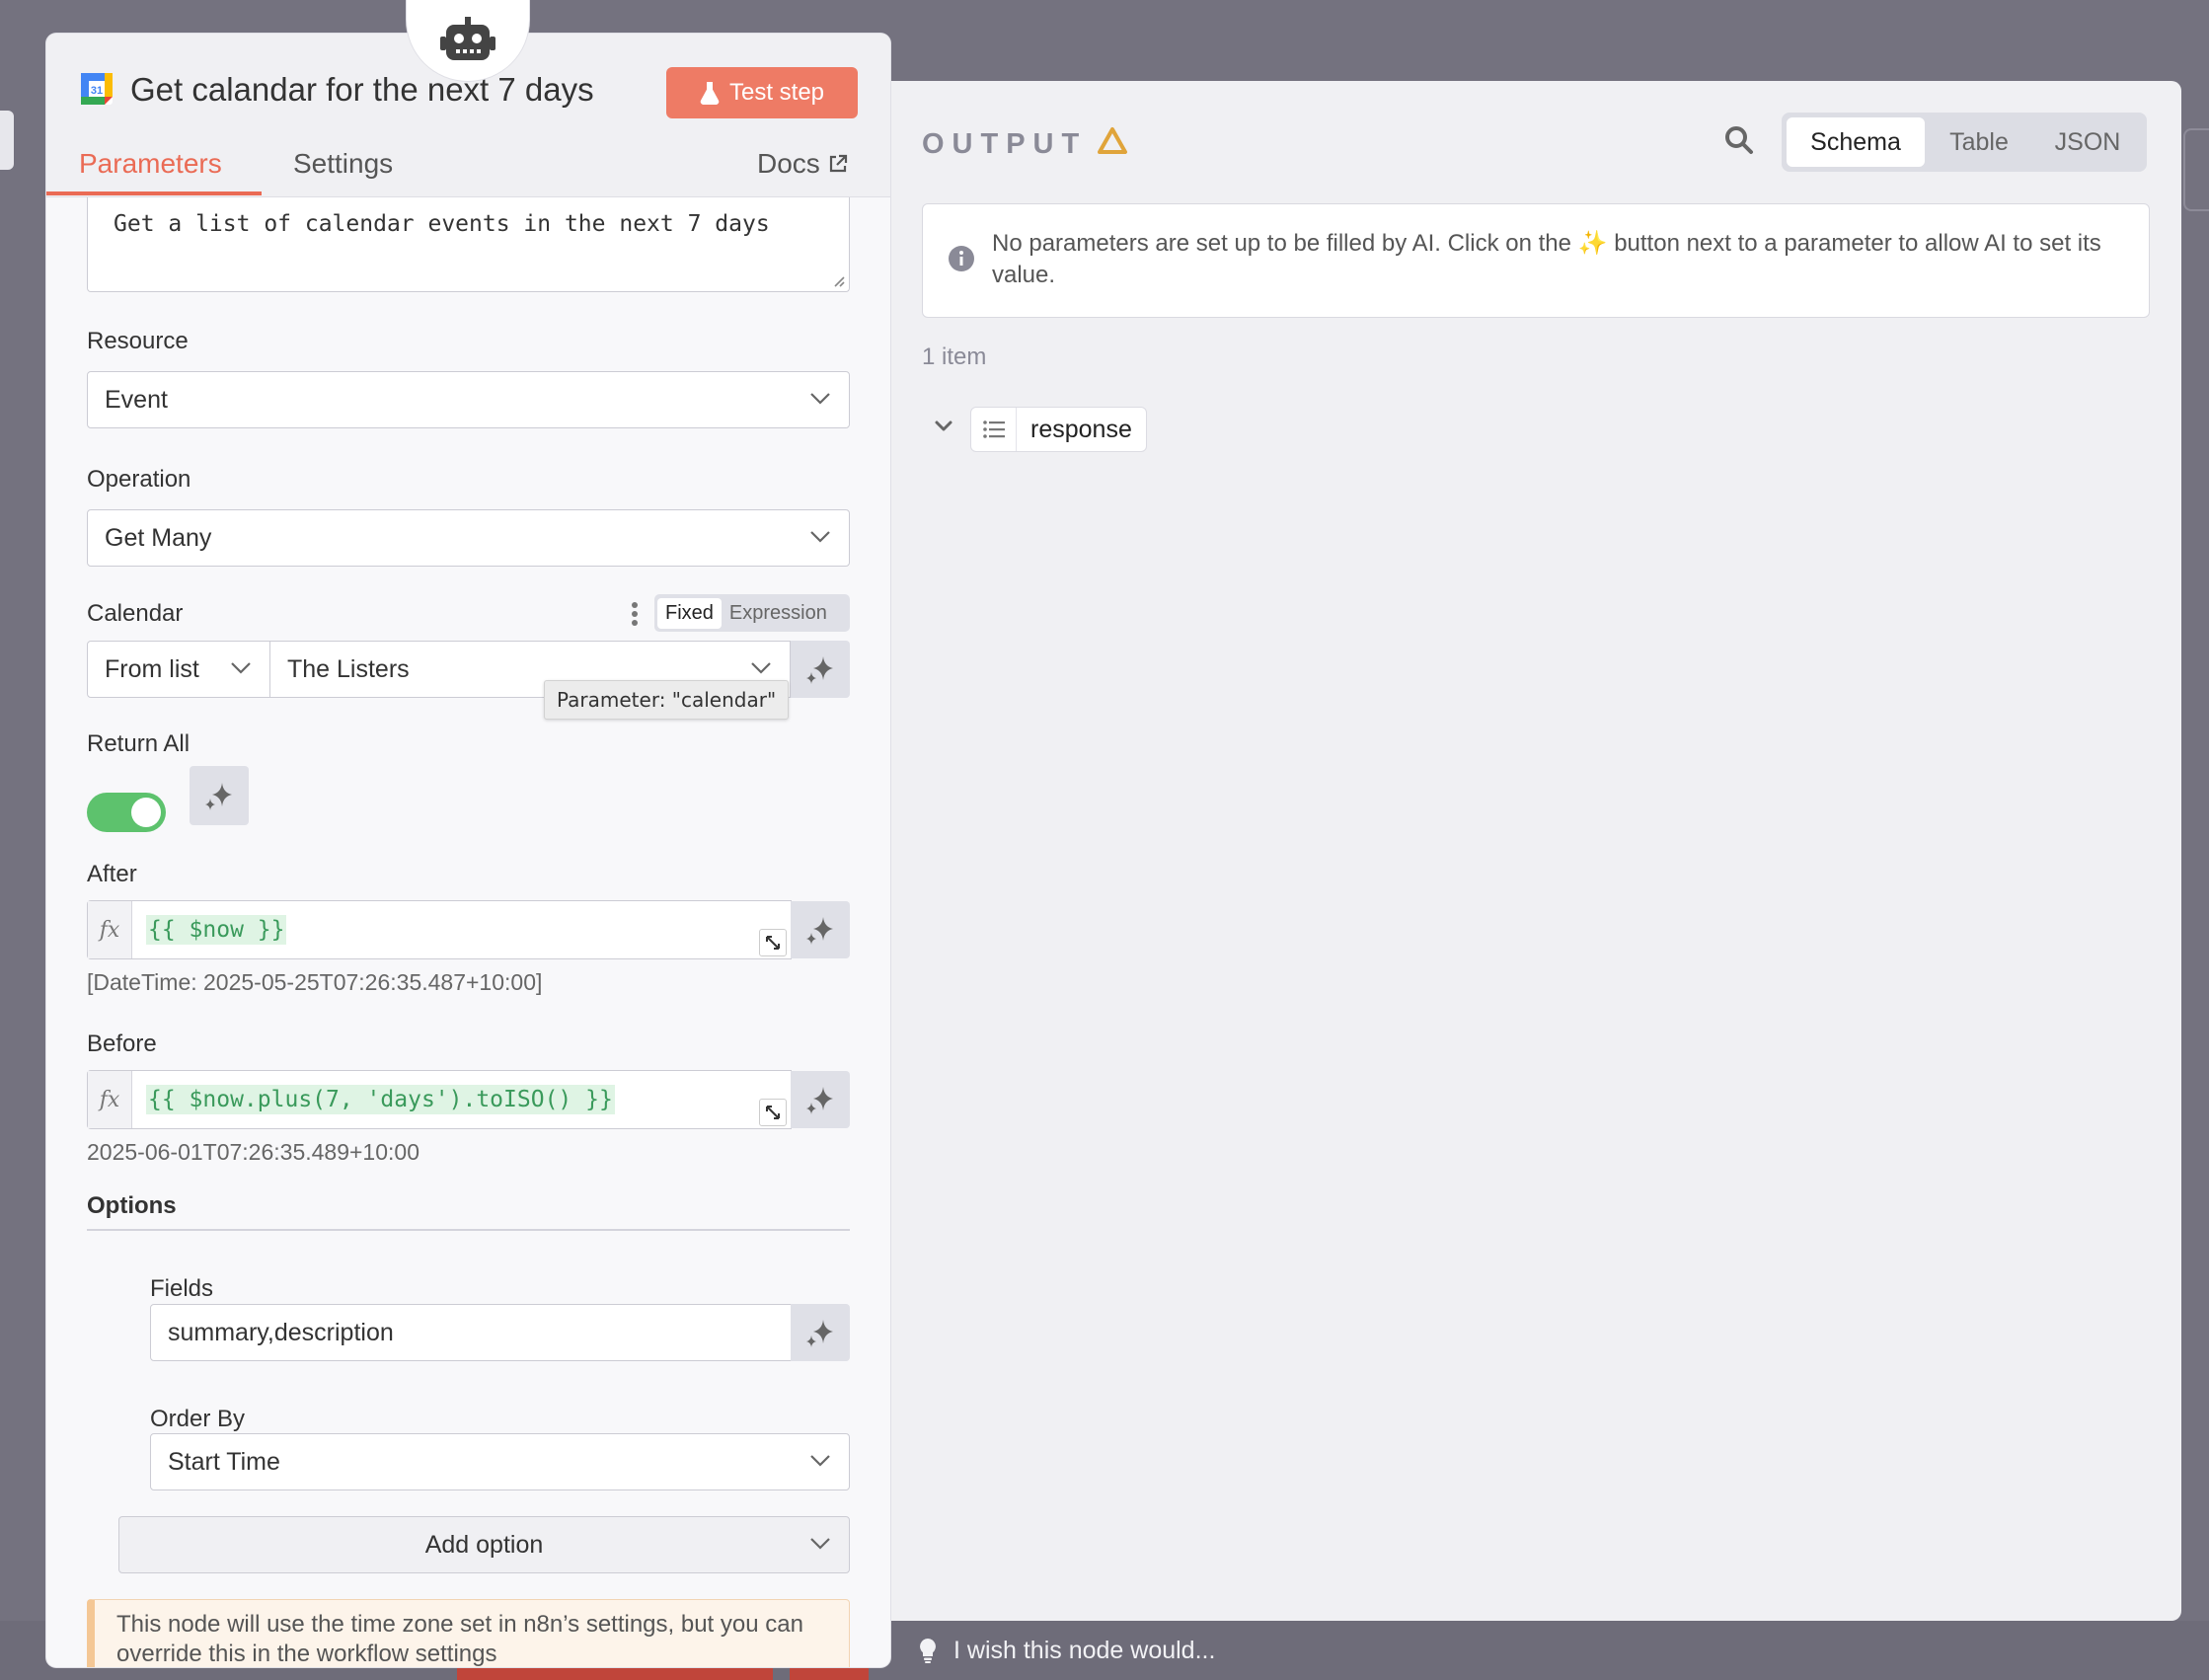 Image resolution: width=2209 pixels, height=1680 pixels. I want to click on info-icon, so click(961, 258).